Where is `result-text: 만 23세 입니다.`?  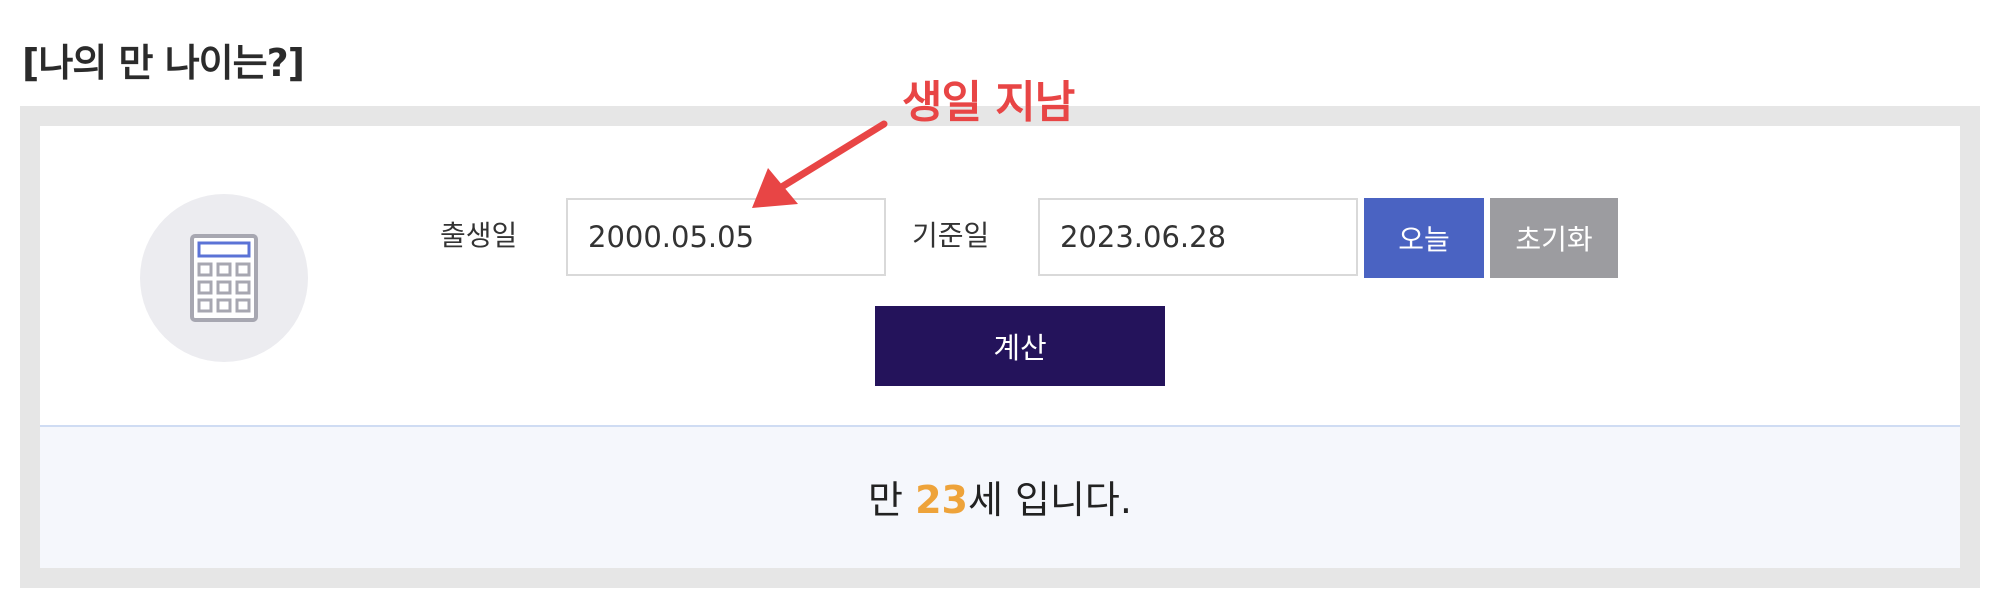
result-text: 만 23세 입니다. is located at coordinates (1000, 496).